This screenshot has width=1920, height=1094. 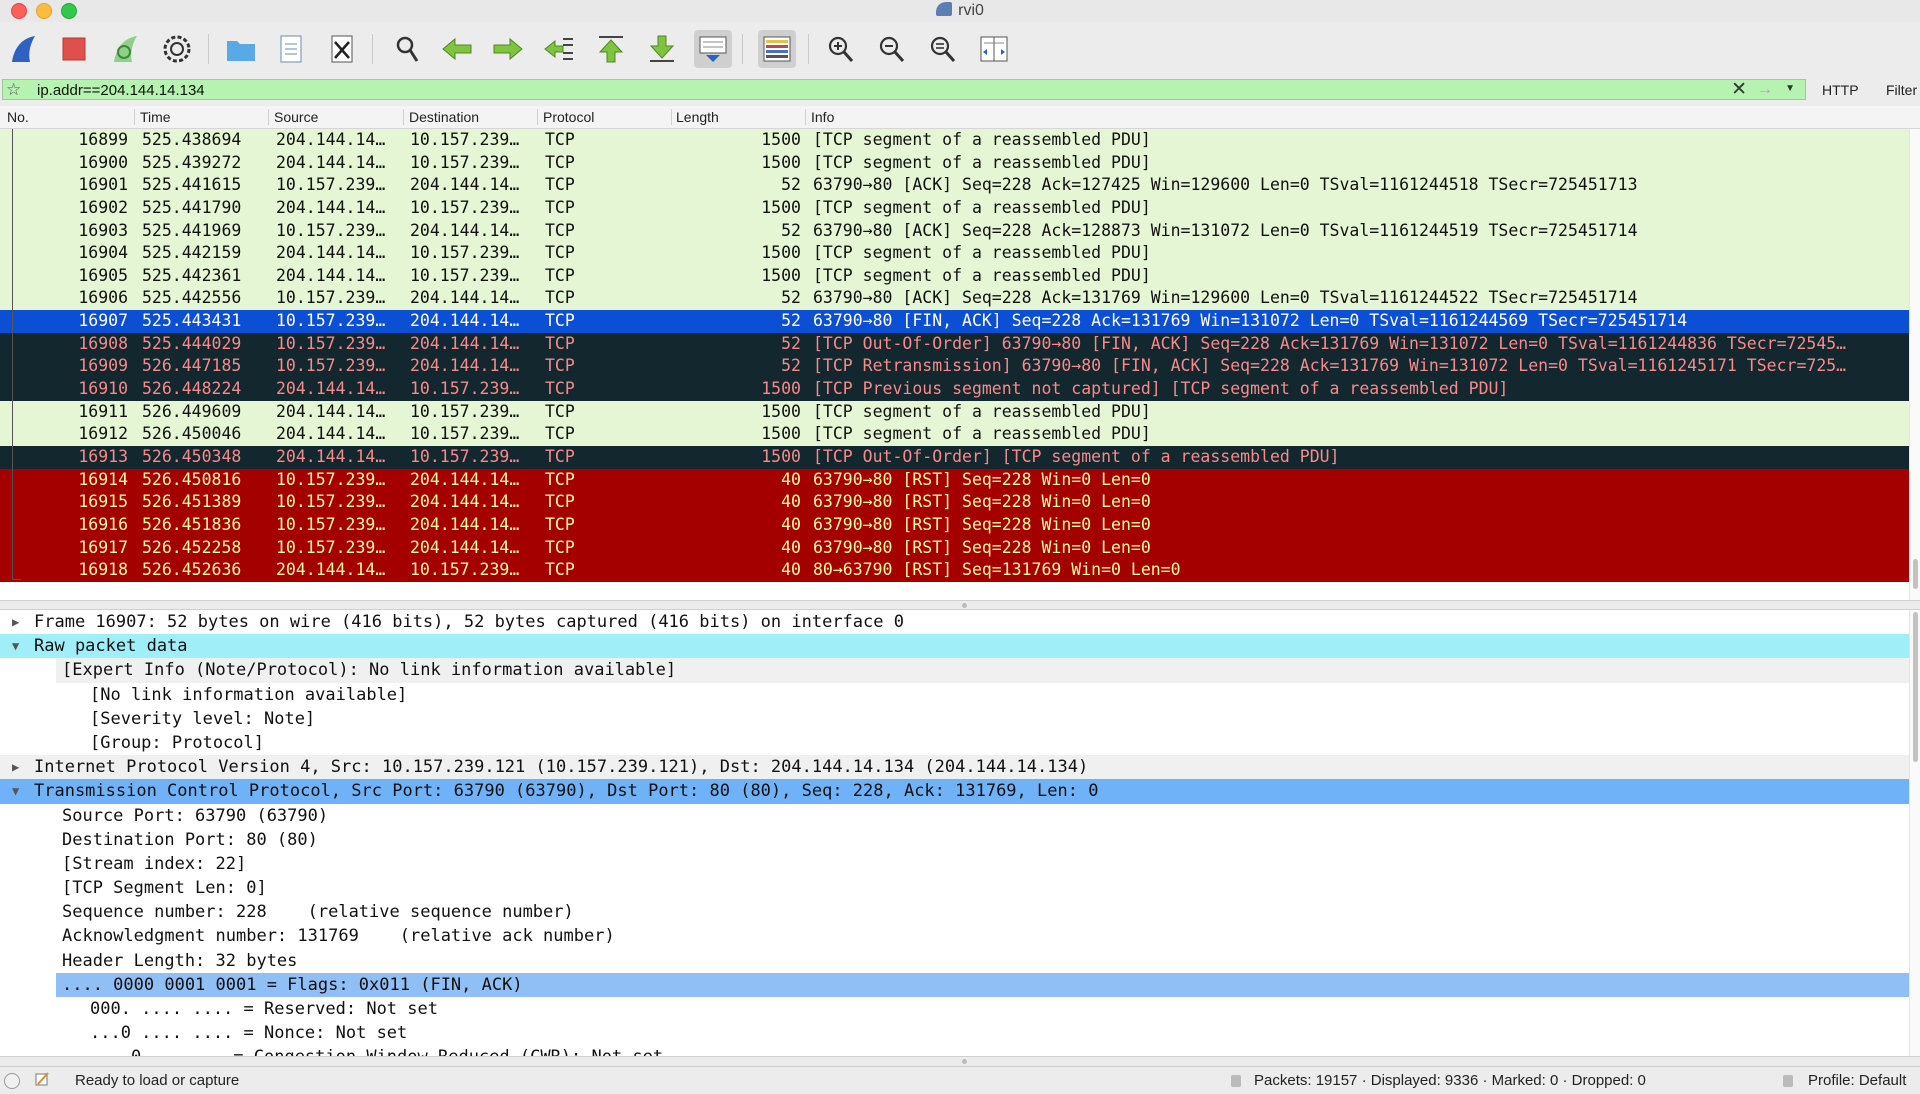 What do you see at coordinates (960, 743) in the screenshot?
I see `detail-tree-item: [Group: Protocol]` at bounding box center [960, 743].